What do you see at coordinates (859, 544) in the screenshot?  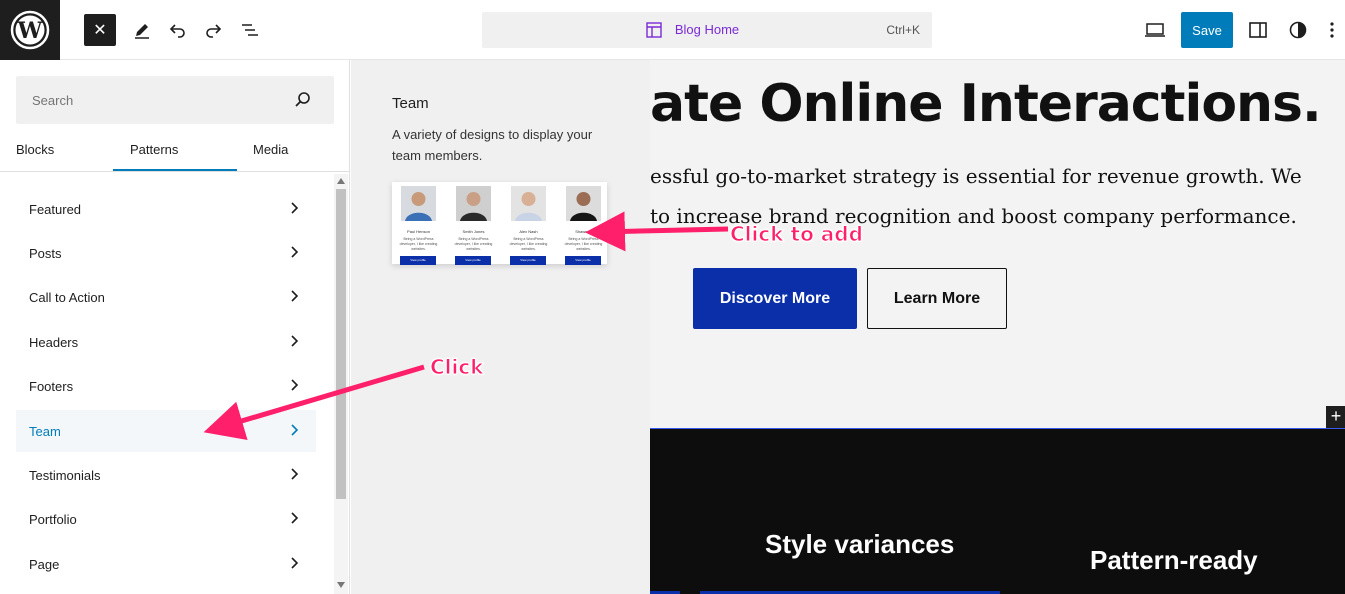 I see `feature-heading-style-variances: Style variances` at bounding box center [859, 544].